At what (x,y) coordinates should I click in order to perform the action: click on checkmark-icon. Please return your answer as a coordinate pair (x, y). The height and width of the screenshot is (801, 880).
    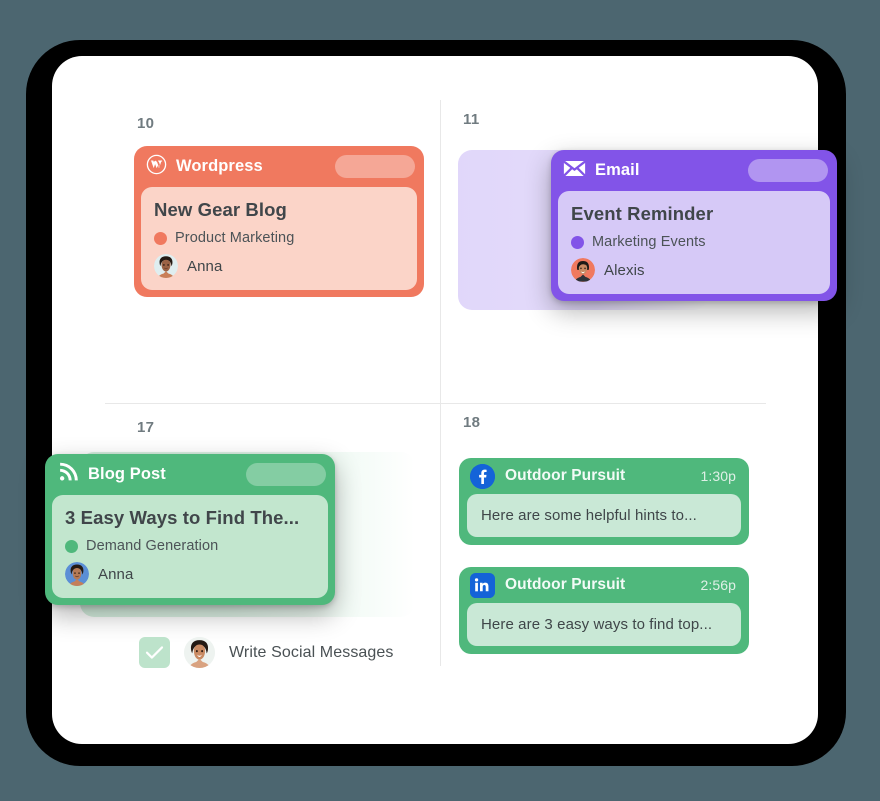
    Looking at the image, I should click on (154, 652).